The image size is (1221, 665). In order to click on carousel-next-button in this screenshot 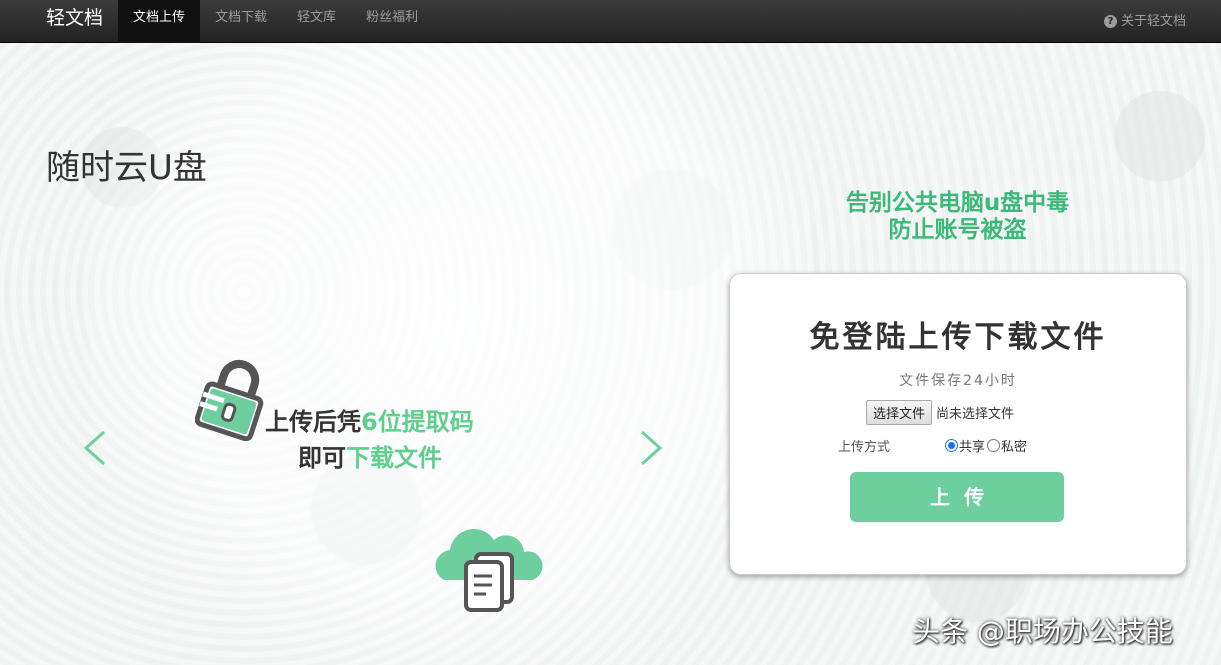, I will do `click(650, 448)`.